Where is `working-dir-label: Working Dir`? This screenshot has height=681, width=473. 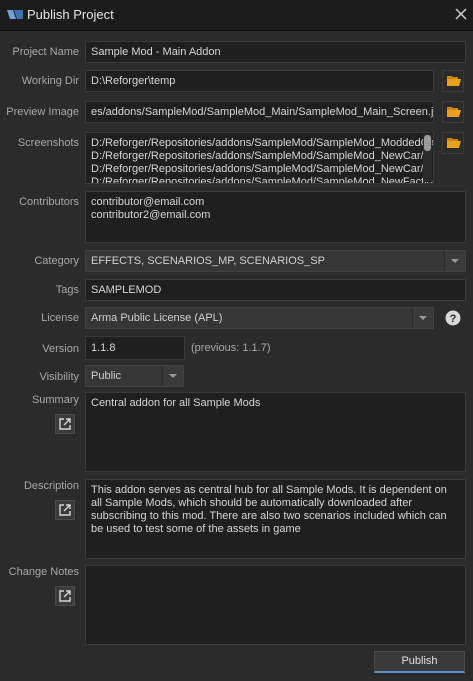
working-dir-label: Working Dir is located at coordinates (50, 81).